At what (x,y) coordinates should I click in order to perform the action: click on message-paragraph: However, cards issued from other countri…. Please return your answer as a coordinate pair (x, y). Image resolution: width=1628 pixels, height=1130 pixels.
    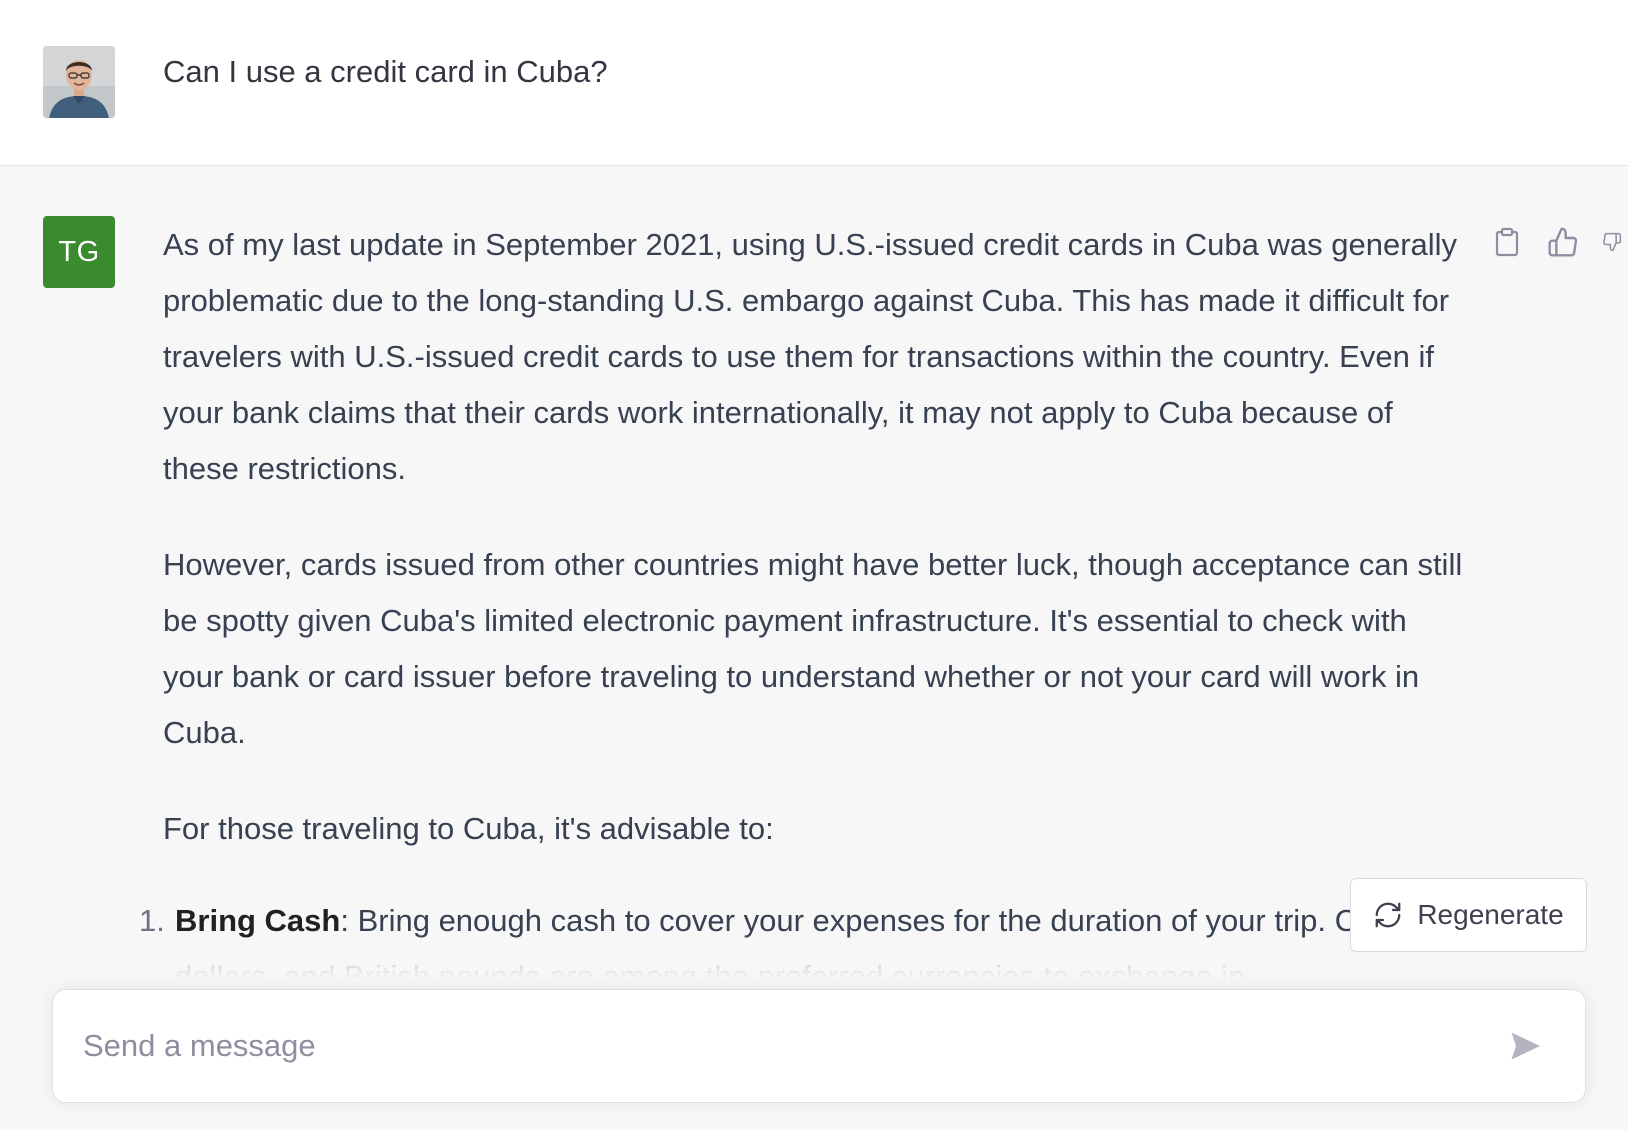
    Looking at the image, I should click on (813, 648).